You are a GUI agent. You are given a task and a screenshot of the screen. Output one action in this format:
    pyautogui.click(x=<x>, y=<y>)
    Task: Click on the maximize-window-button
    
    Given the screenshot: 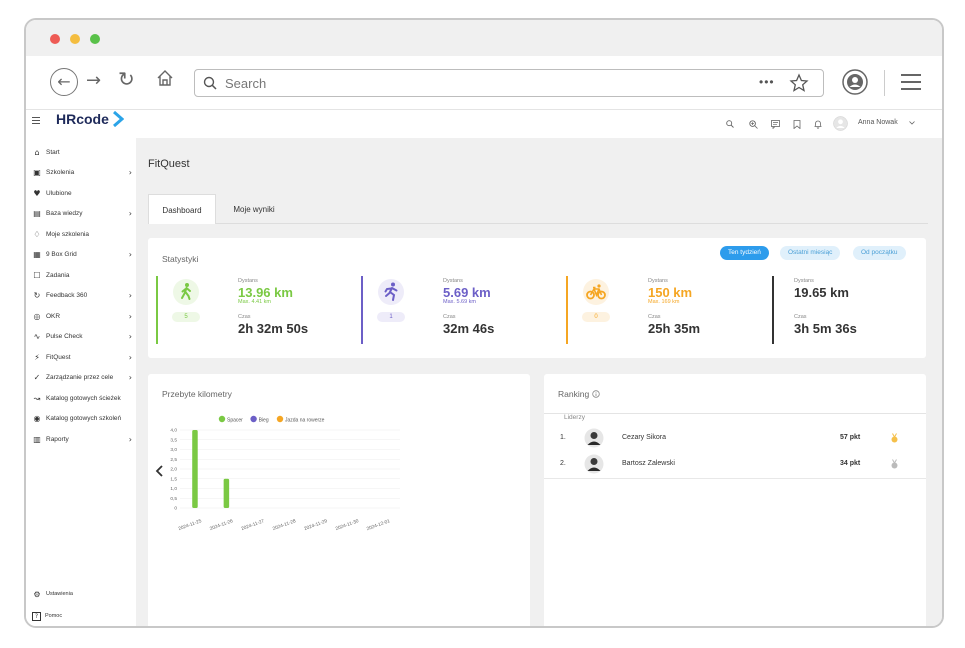 What is the action you would take?
    pyautogui.click(x=95, y=39)
    